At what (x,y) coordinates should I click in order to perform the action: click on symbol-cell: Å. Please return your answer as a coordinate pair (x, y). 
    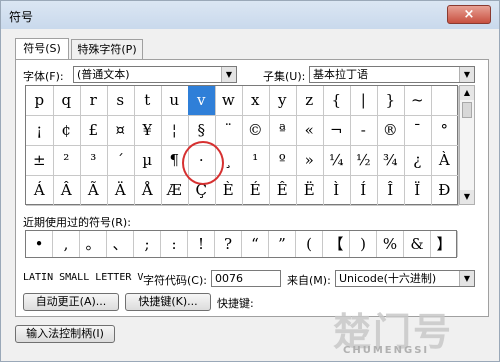
    Looking at the image, I should click on (148, 191).